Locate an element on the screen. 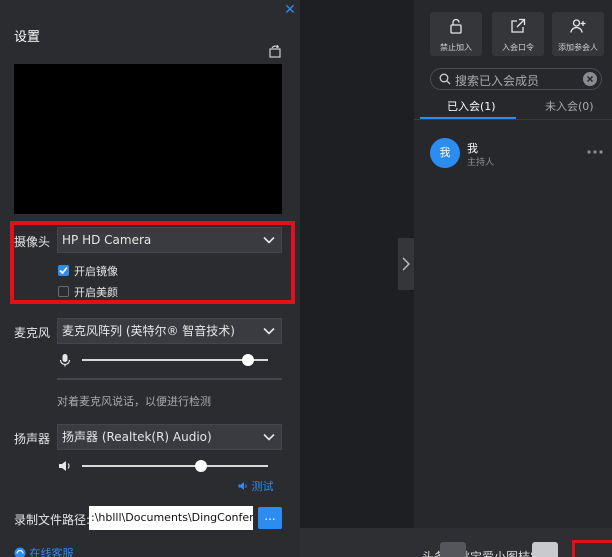 Image resolution: width=612 pixels, height=557 pixels. lock-icon is located at coordinates (456, 26).